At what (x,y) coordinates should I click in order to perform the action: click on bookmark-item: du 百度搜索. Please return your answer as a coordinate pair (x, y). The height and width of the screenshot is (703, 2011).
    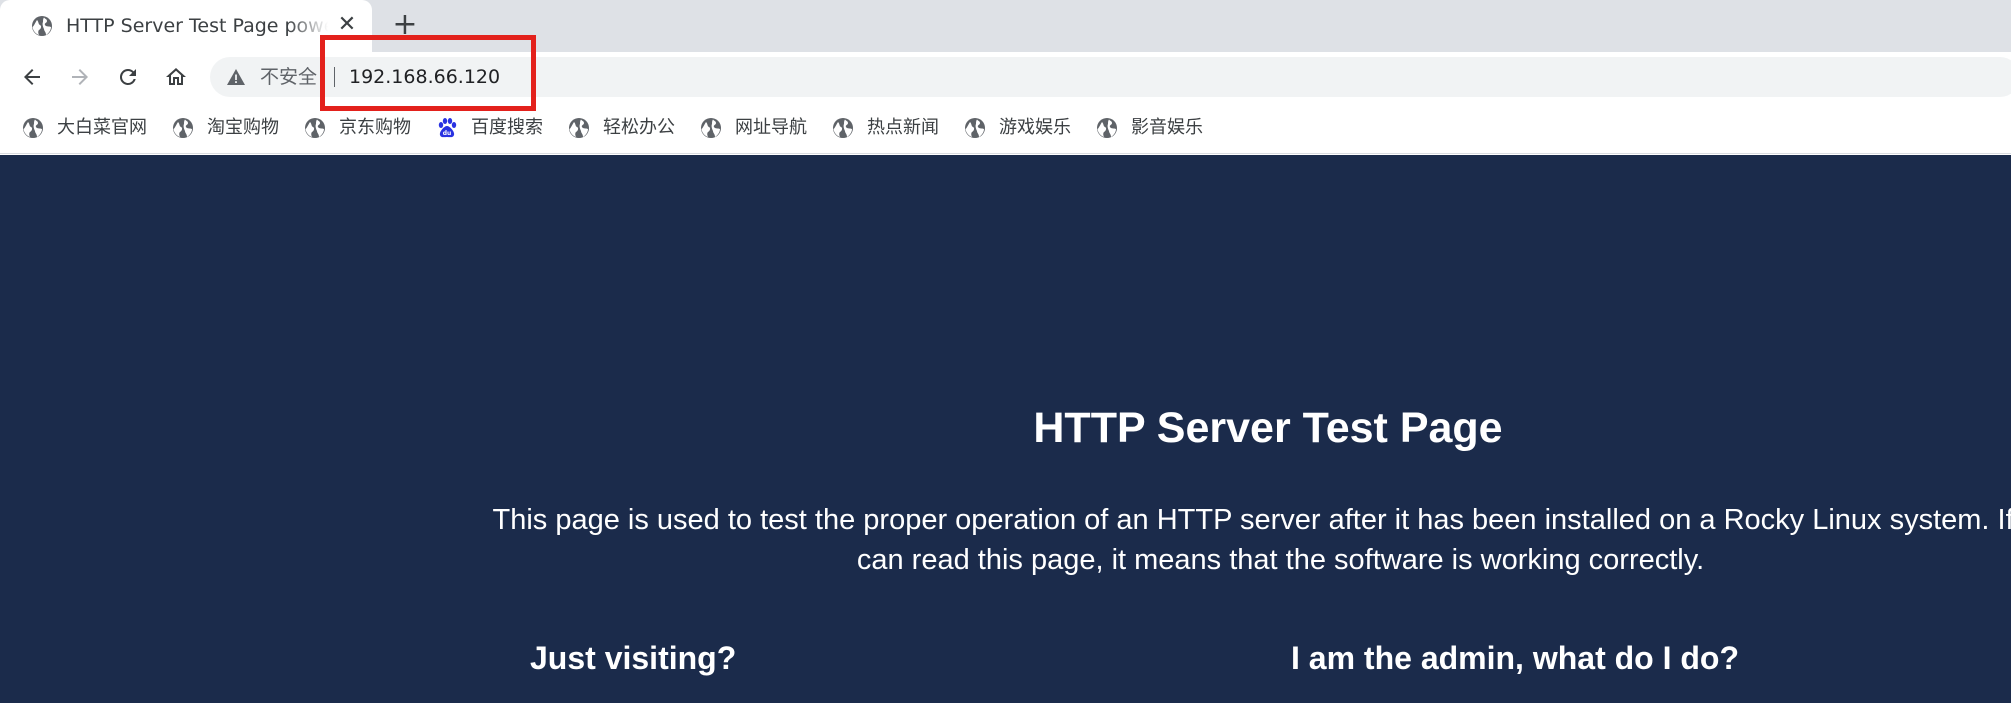
    Looking at the image, I should click on (489, 128).